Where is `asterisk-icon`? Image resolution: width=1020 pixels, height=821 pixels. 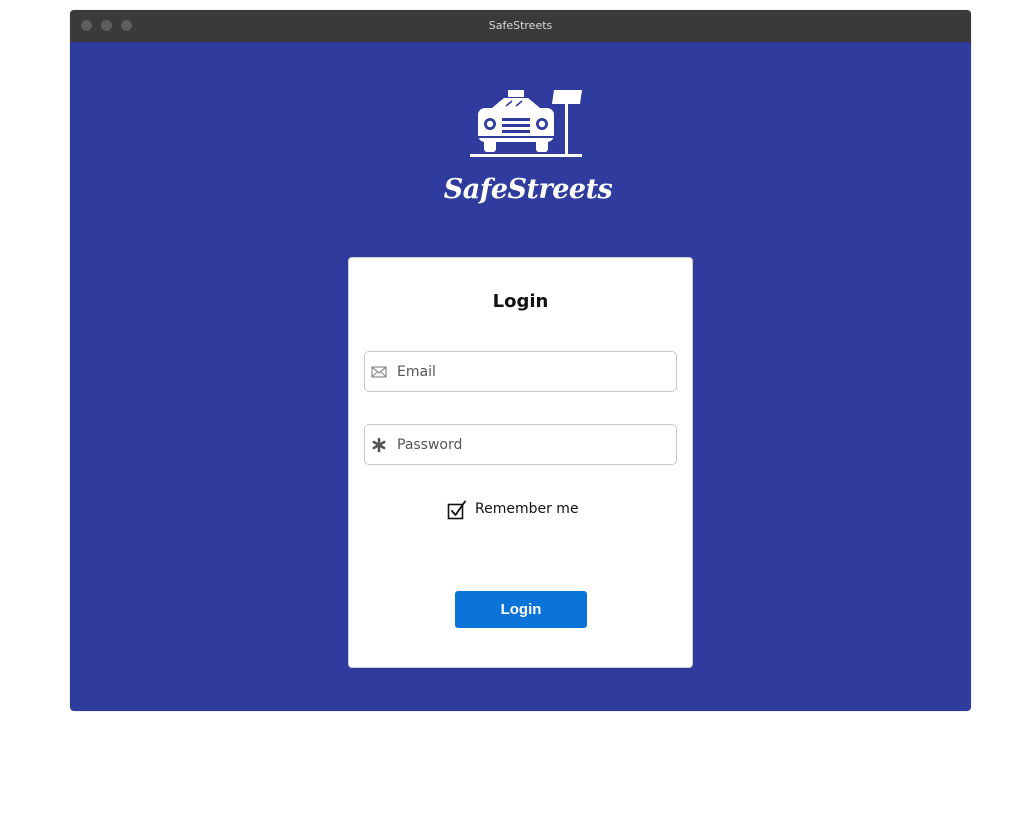
asterisk-icon is located at coordinates (379, 445).